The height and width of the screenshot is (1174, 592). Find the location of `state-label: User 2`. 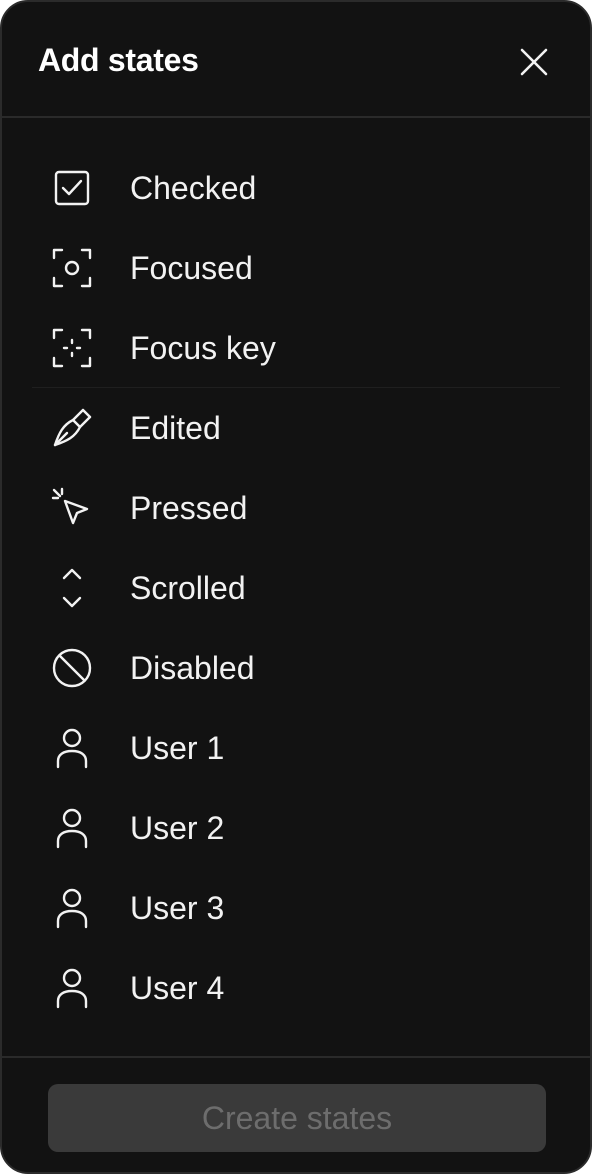

state-label: User 2 is located at coordinates (177, 828).